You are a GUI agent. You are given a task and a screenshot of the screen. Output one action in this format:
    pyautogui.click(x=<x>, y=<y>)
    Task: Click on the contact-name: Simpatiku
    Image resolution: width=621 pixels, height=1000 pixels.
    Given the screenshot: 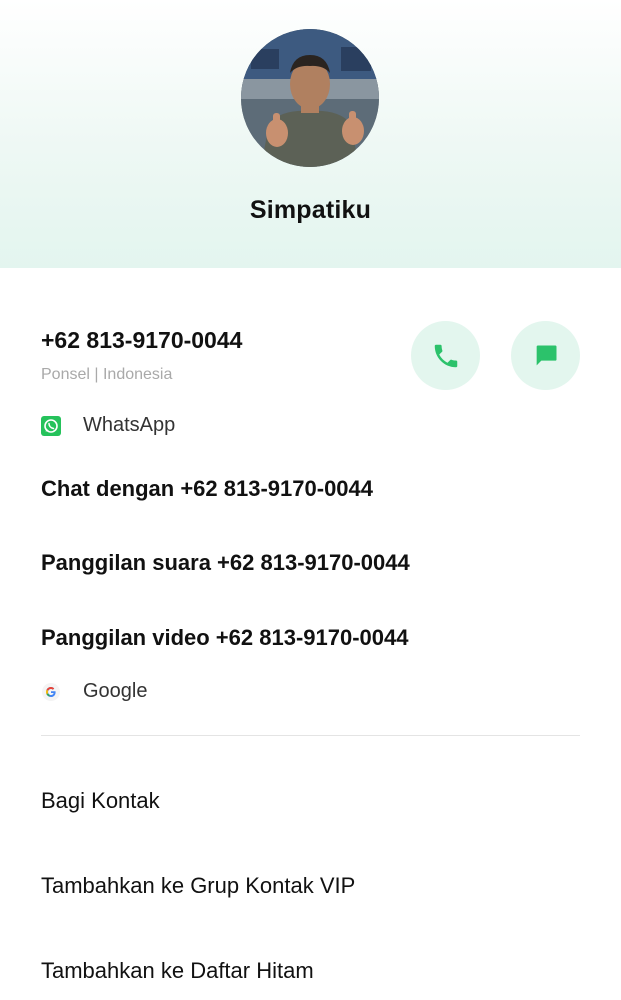 What is the action you would take?
    pyautogui.click(x=310, y=210)
    